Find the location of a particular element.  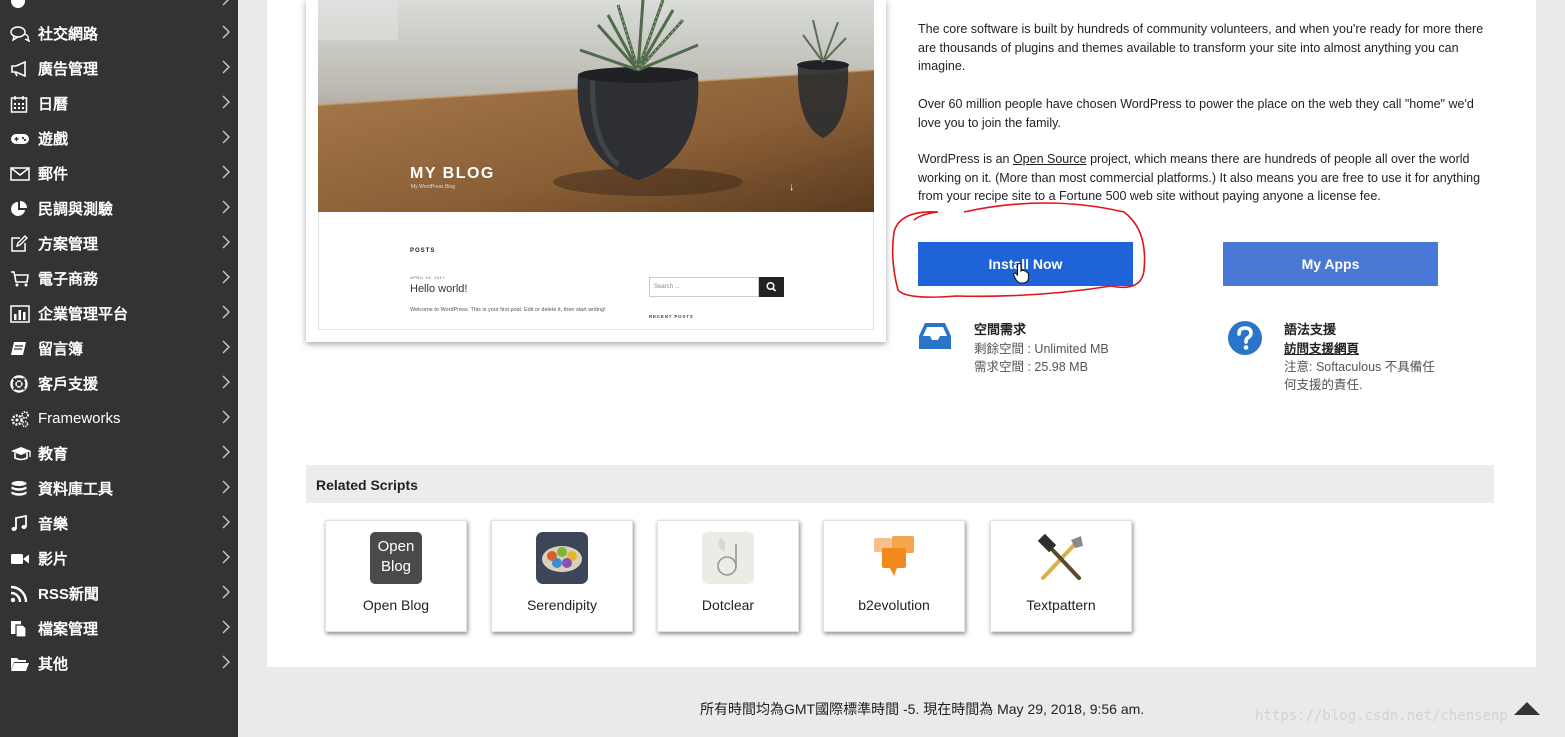

rss-icon is located at coordinates (21, 594).